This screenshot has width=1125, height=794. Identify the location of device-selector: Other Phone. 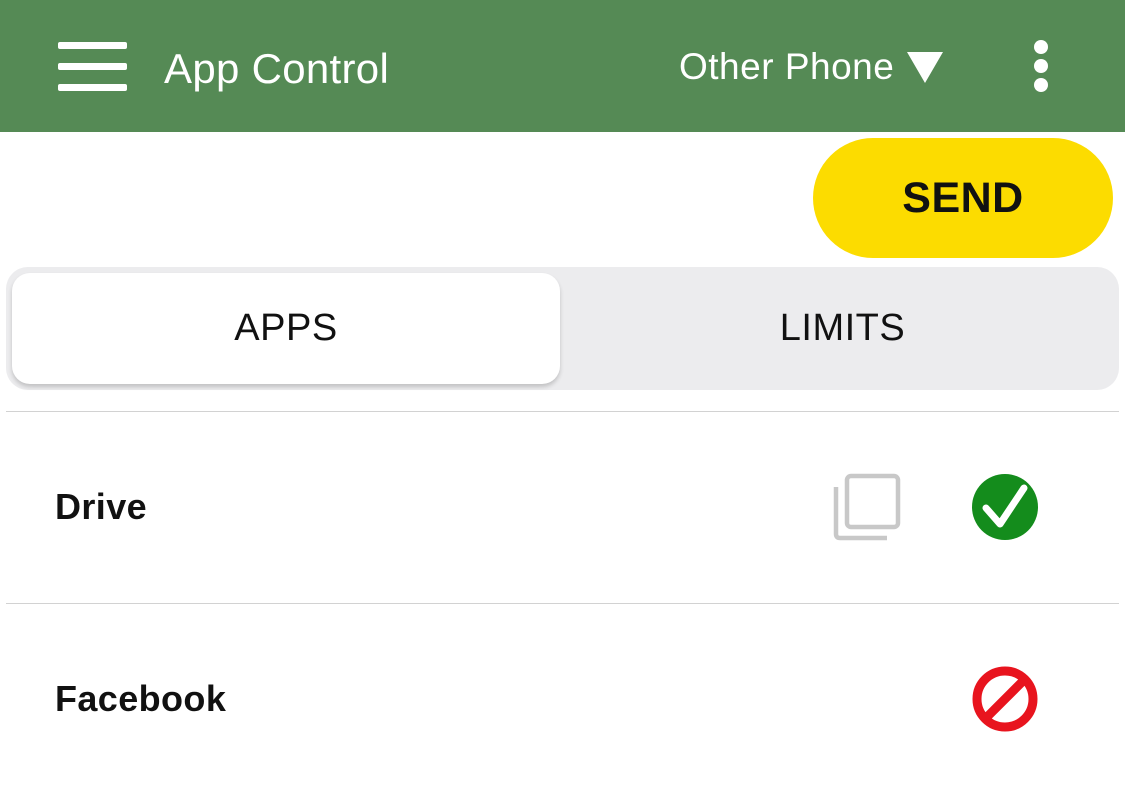
(811, 67).